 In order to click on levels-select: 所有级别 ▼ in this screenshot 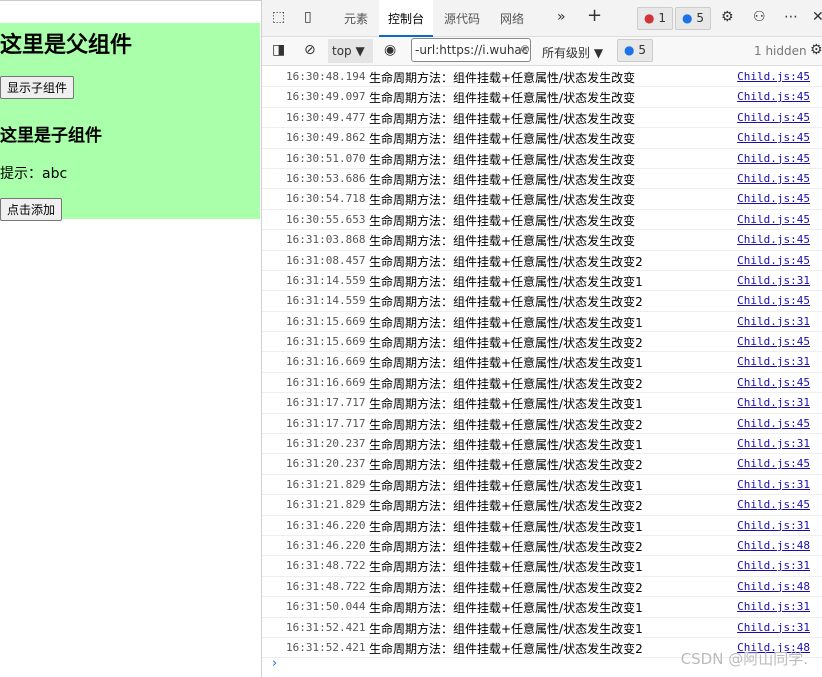, I will do `click(572, 52)`.